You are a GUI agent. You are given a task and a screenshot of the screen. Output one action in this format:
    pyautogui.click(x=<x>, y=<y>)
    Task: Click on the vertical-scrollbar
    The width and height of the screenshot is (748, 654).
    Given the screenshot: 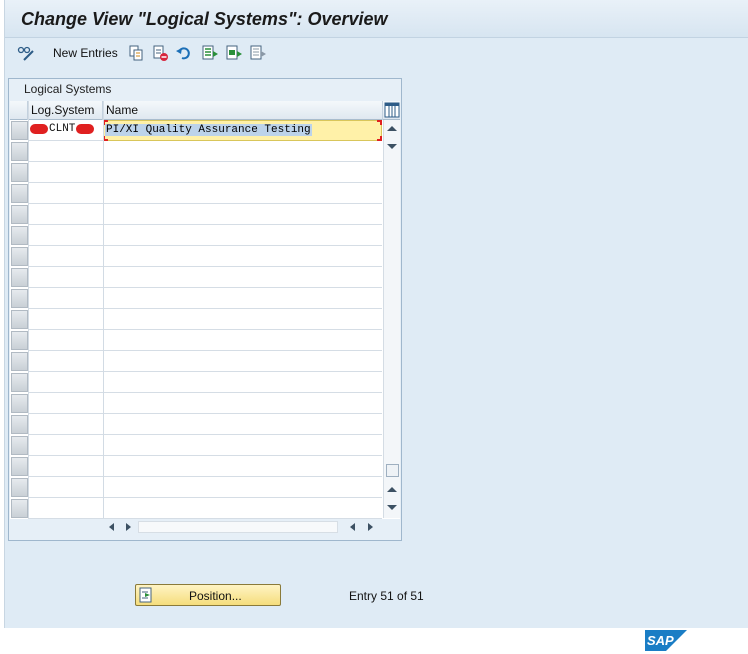 What is the action you would take?
    pyautogui.click(x=391, y=319)
    